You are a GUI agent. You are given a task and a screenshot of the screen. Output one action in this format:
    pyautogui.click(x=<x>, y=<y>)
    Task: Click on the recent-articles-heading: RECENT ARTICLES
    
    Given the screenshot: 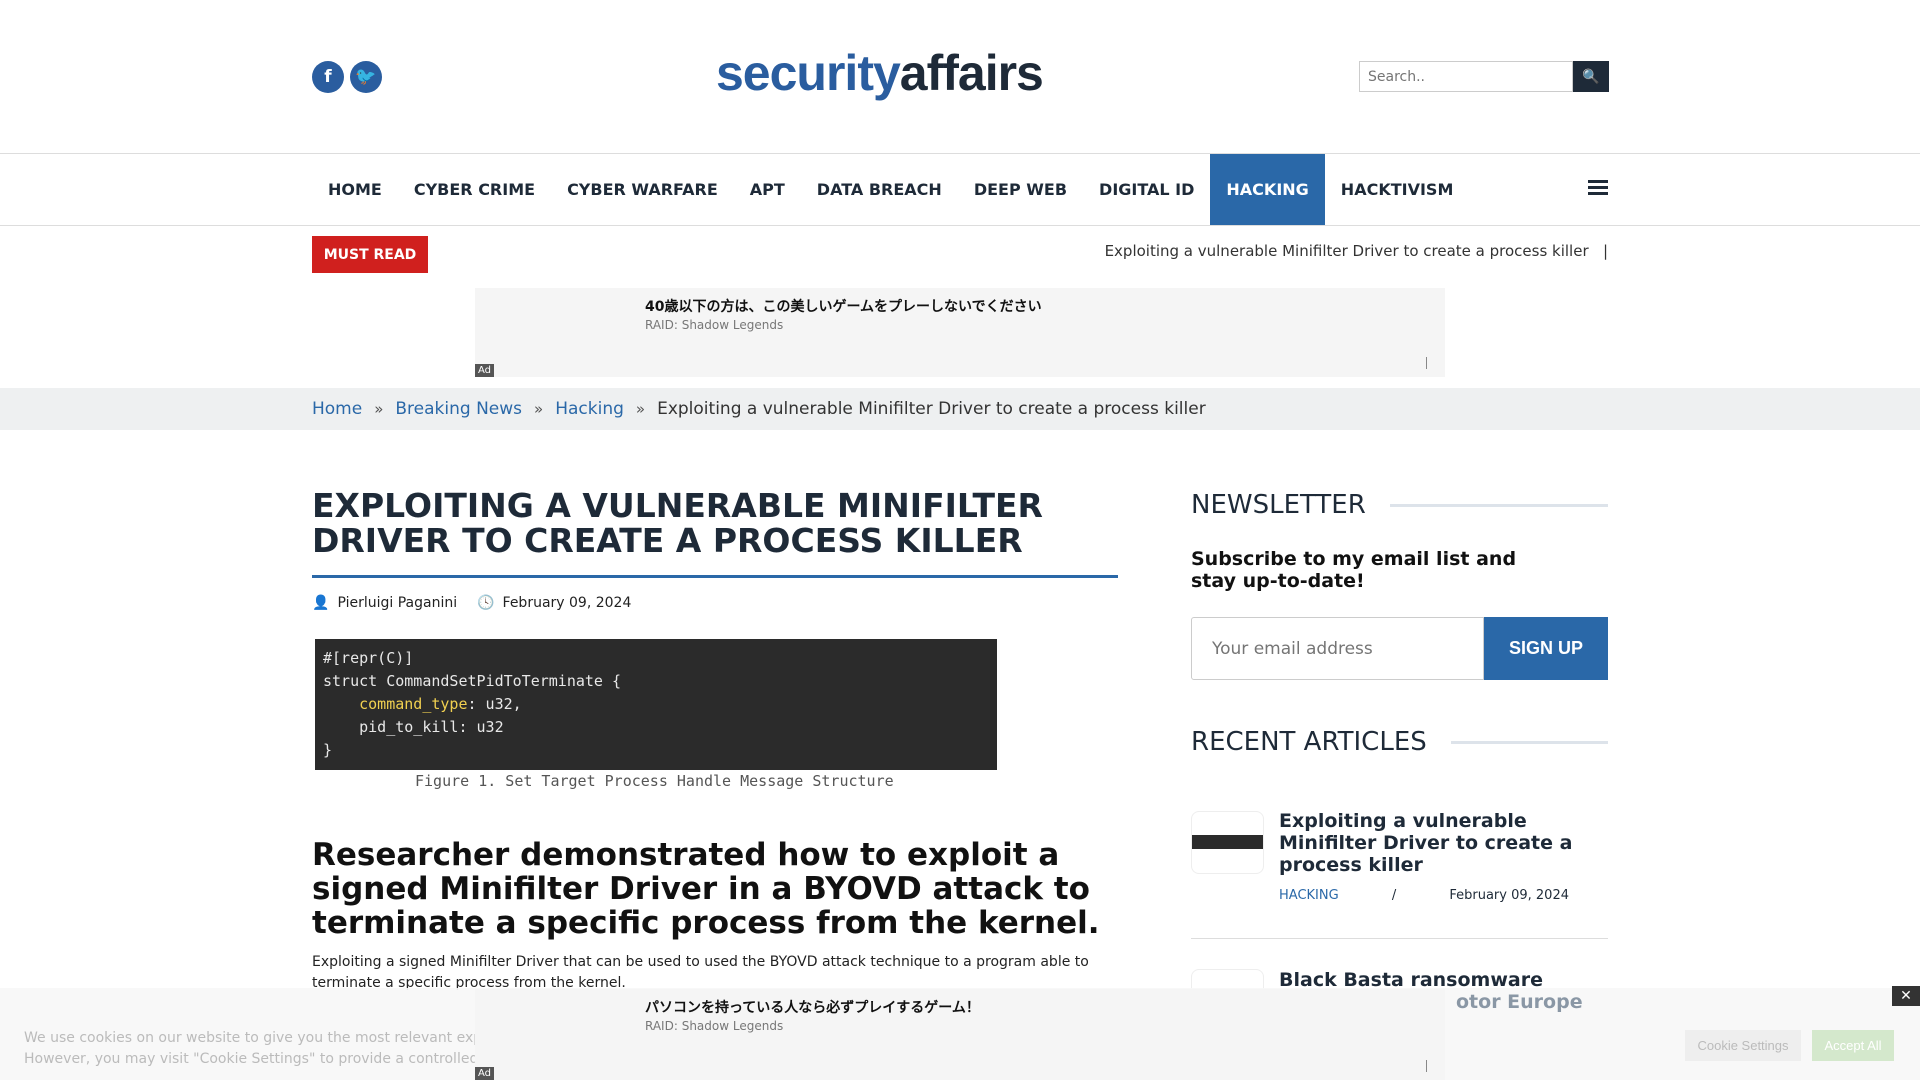 What is the action you would take?
    pyautogui.click(x=1399, y=742)
    